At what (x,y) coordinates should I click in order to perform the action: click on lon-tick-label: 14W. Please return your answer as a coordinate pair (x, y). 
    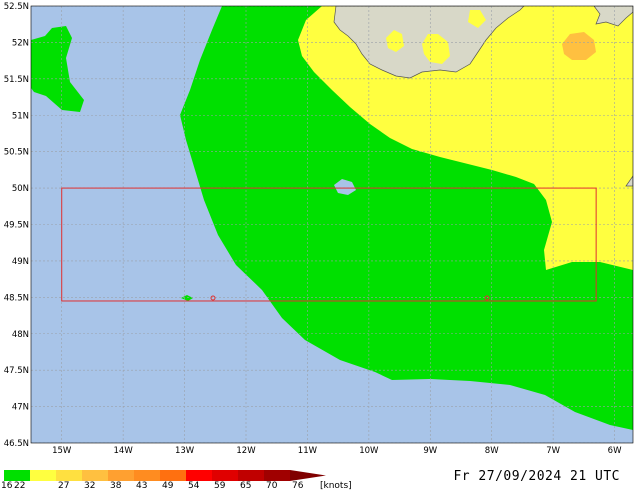
    Looking at the image, I should click on (124, 451).